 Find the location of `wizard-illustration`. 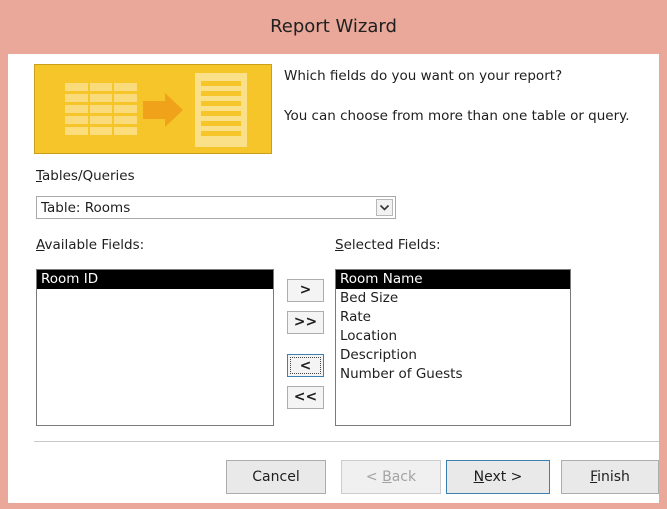

wizard-illustration is located at coordinates (153, 109).